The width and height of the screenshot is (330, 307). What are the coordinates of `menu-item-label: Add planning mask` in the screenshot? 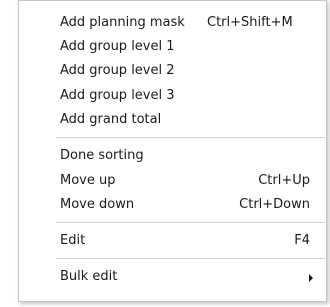 It's located at (122, 22).